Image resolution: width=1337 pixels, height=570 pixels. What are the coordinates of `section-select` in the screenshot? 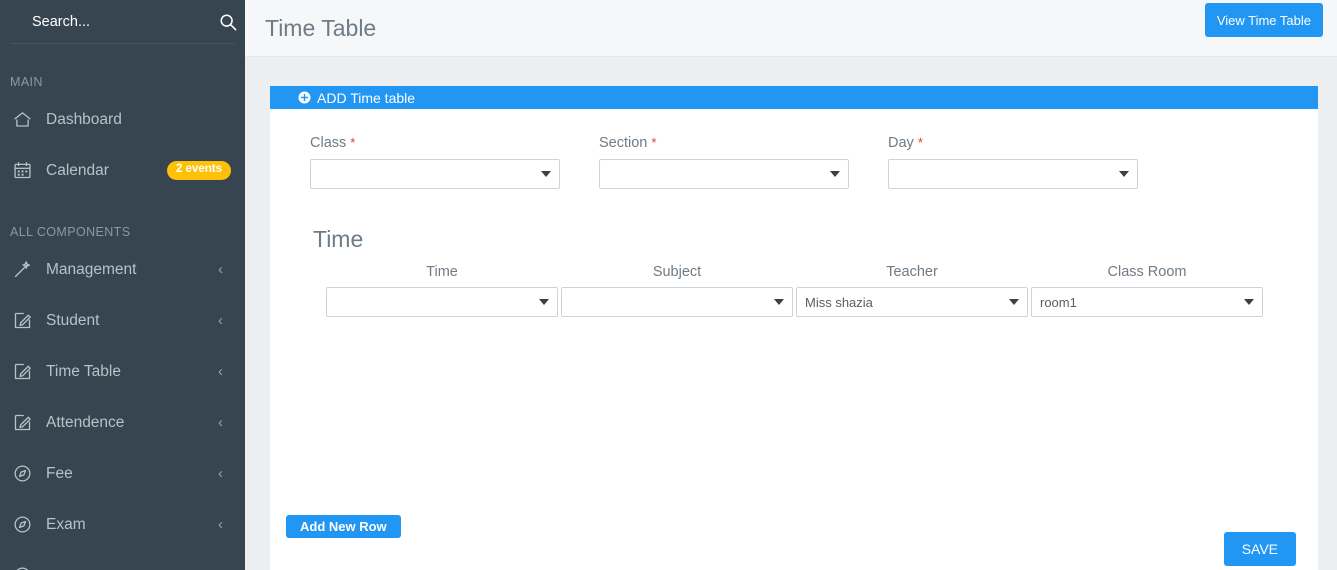 It's located at (724, 174).